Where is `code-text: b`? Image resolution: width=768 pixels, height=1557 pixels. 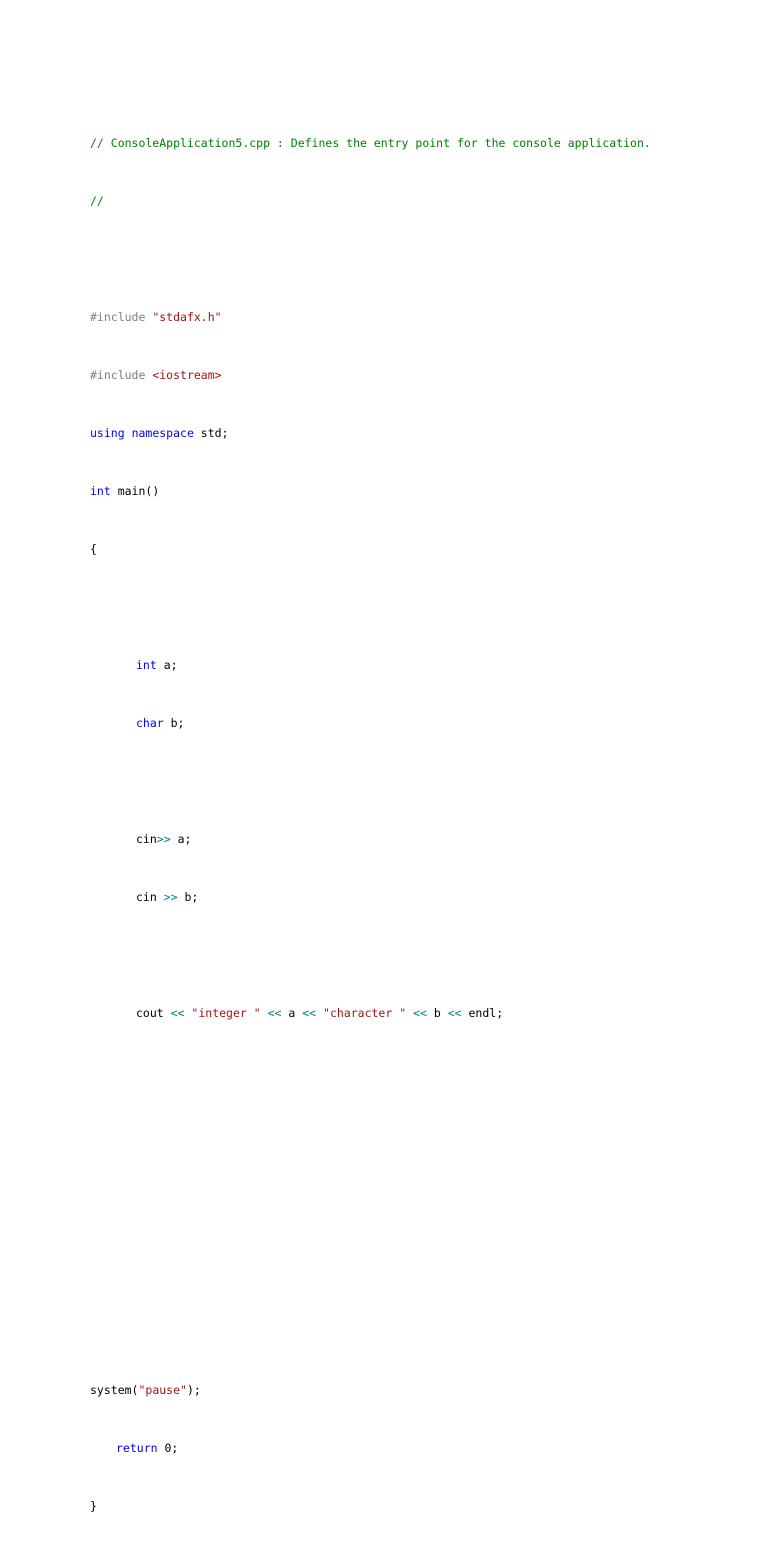
code-text: b is located at coordinates (437, 1012).